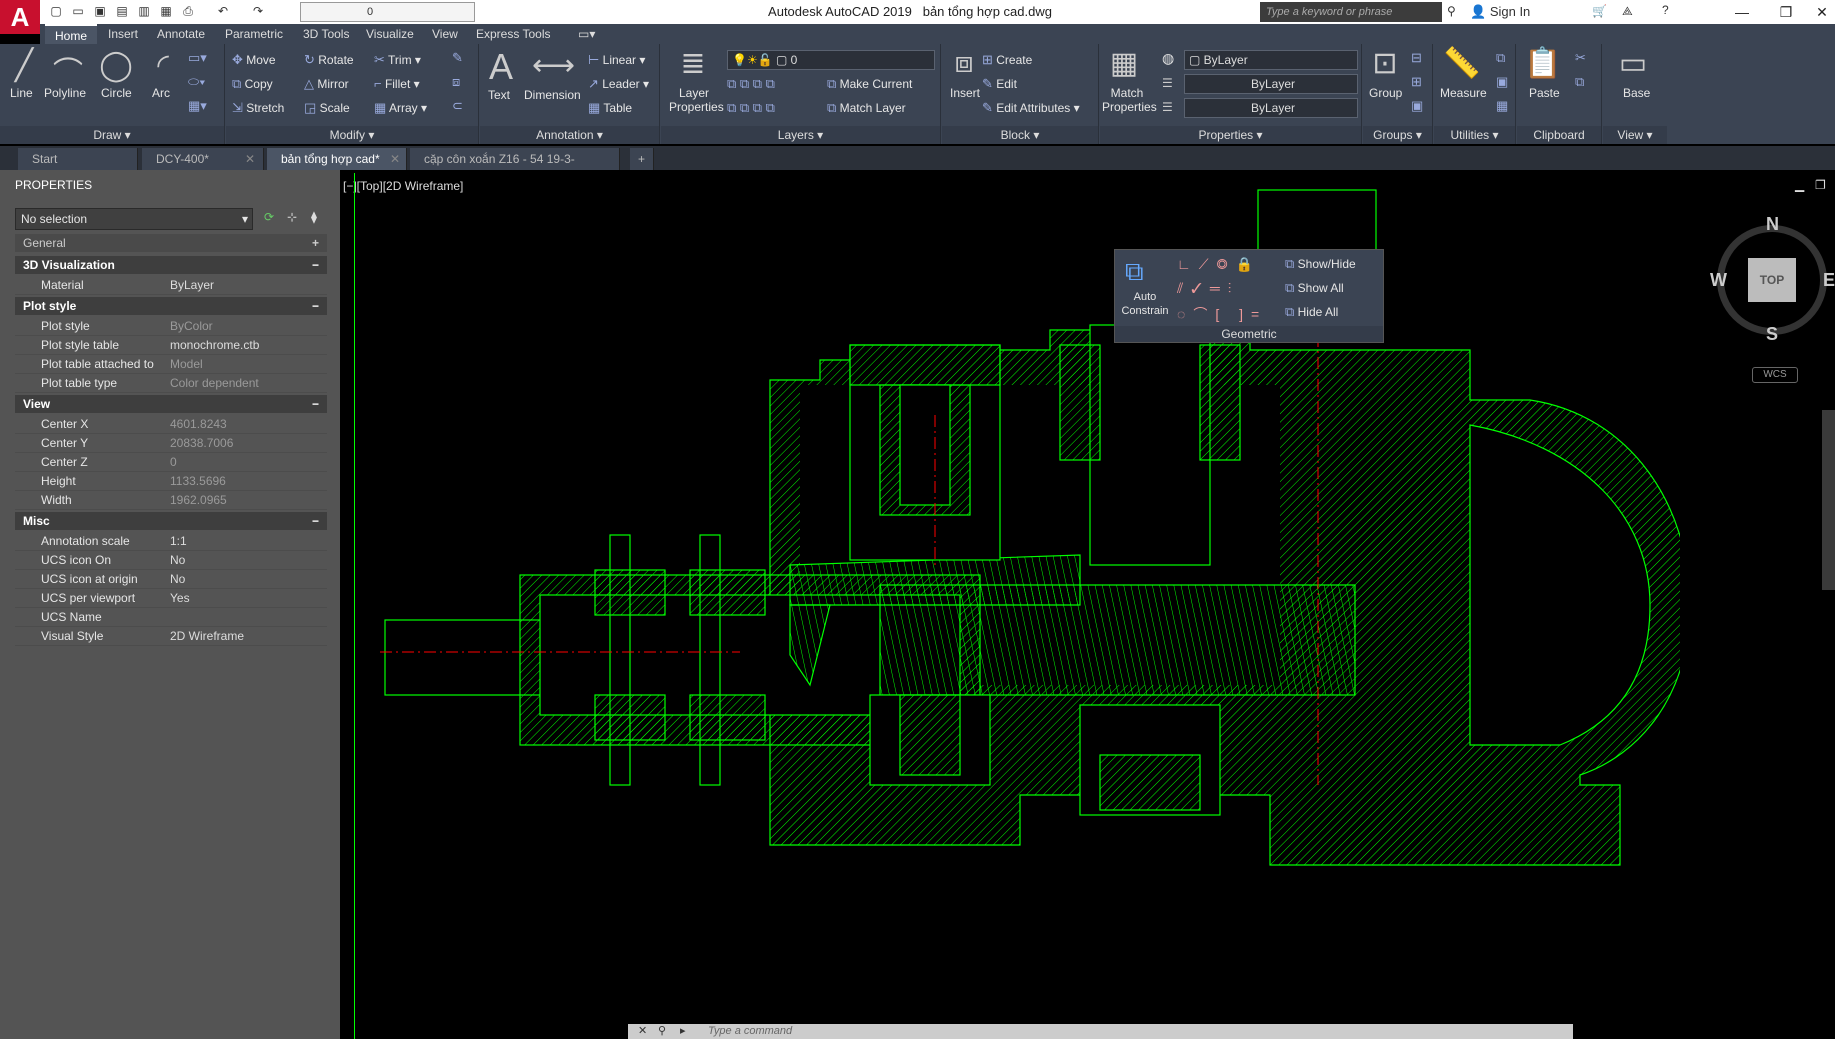 The width and height of the screenshot is (1835, 1039). I want to click on property-row: Plot table type Color dependent, so click(171, 383).